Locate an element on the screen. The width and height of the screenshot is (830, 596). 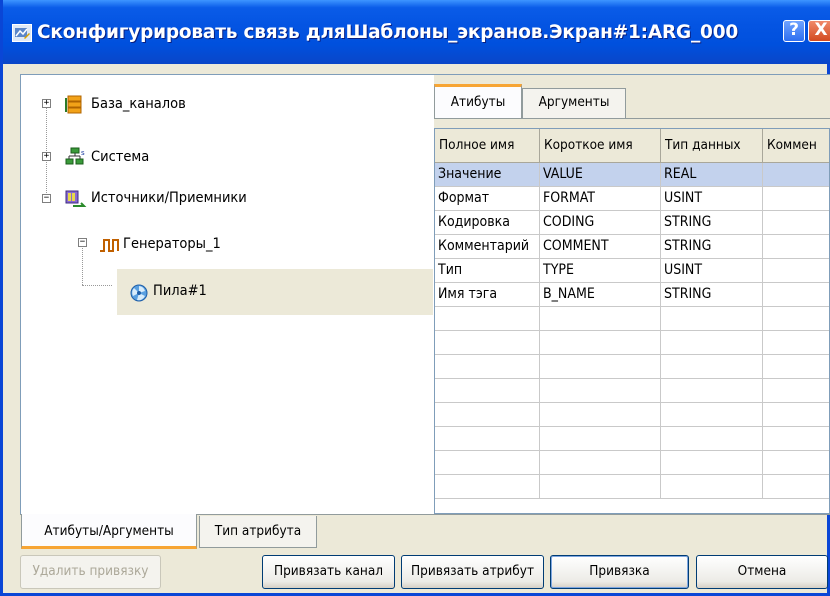
bind-attribute-button: Привязать атрибут is located at coordinates (472, 572).